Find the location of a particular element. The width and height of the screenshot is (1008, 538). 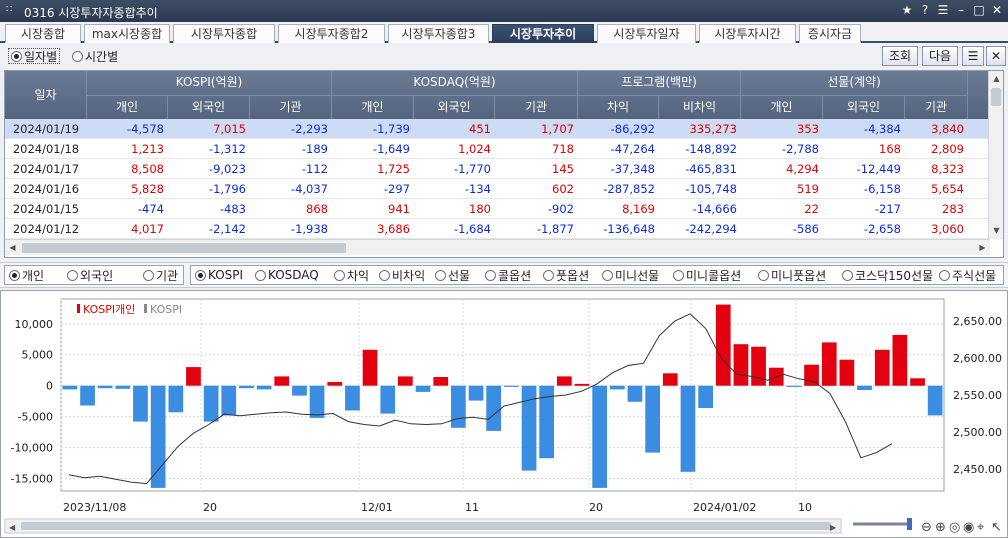

scroll-down-icon: ▼ is located at coordinates (996, 231).